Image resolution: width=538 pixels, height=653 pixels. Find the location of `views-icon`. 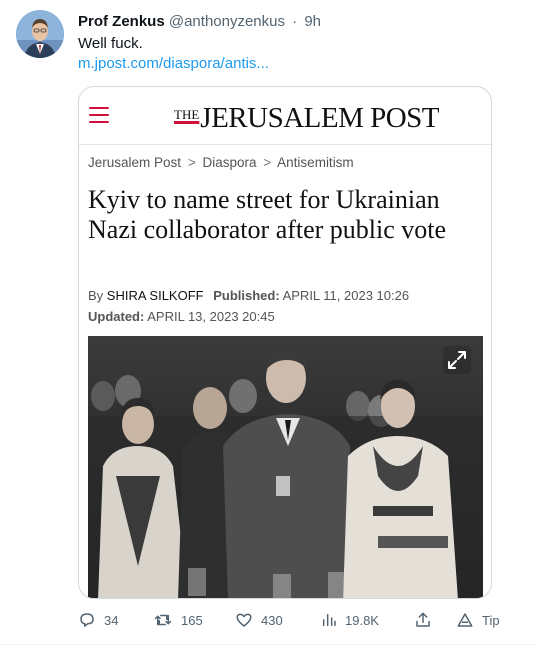

views-icon is located at coordinates (329, 620).